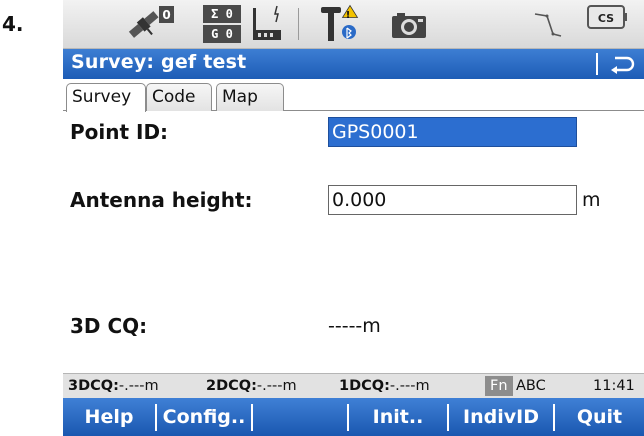 Image resolution: width=644 pixels, height=436 pixels. What do you see at coordinates (159, 62) in the screenshot?
I see `page-title: Survey: gef test` at bounding box center [159, 62].